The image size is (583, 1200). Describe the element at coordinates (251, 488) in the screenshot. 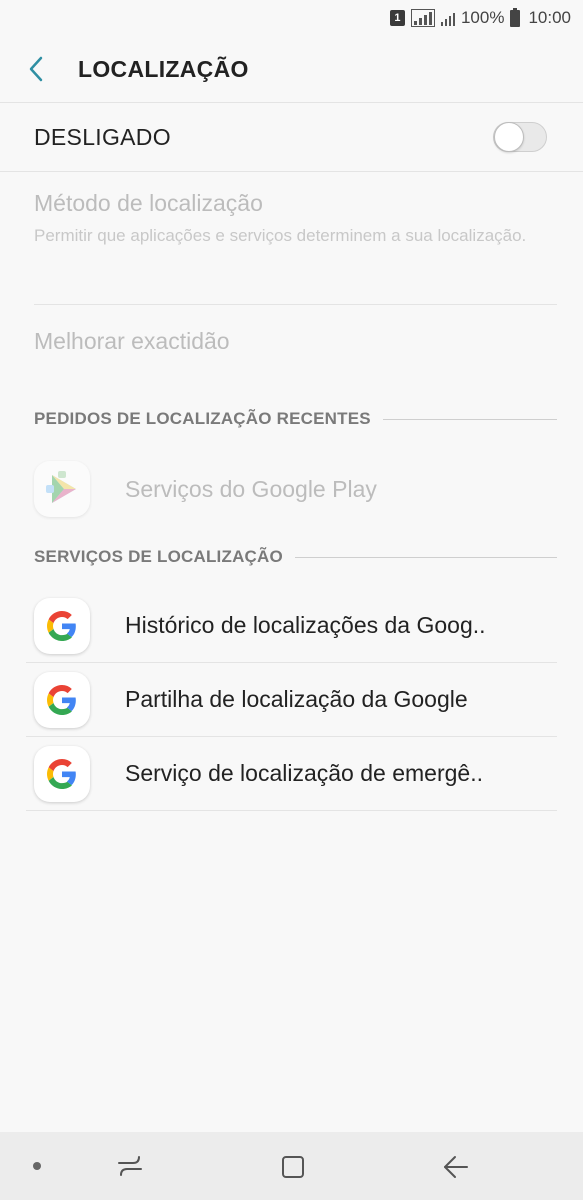

I see `list-item-label: Serviços do Google Play` at that location.